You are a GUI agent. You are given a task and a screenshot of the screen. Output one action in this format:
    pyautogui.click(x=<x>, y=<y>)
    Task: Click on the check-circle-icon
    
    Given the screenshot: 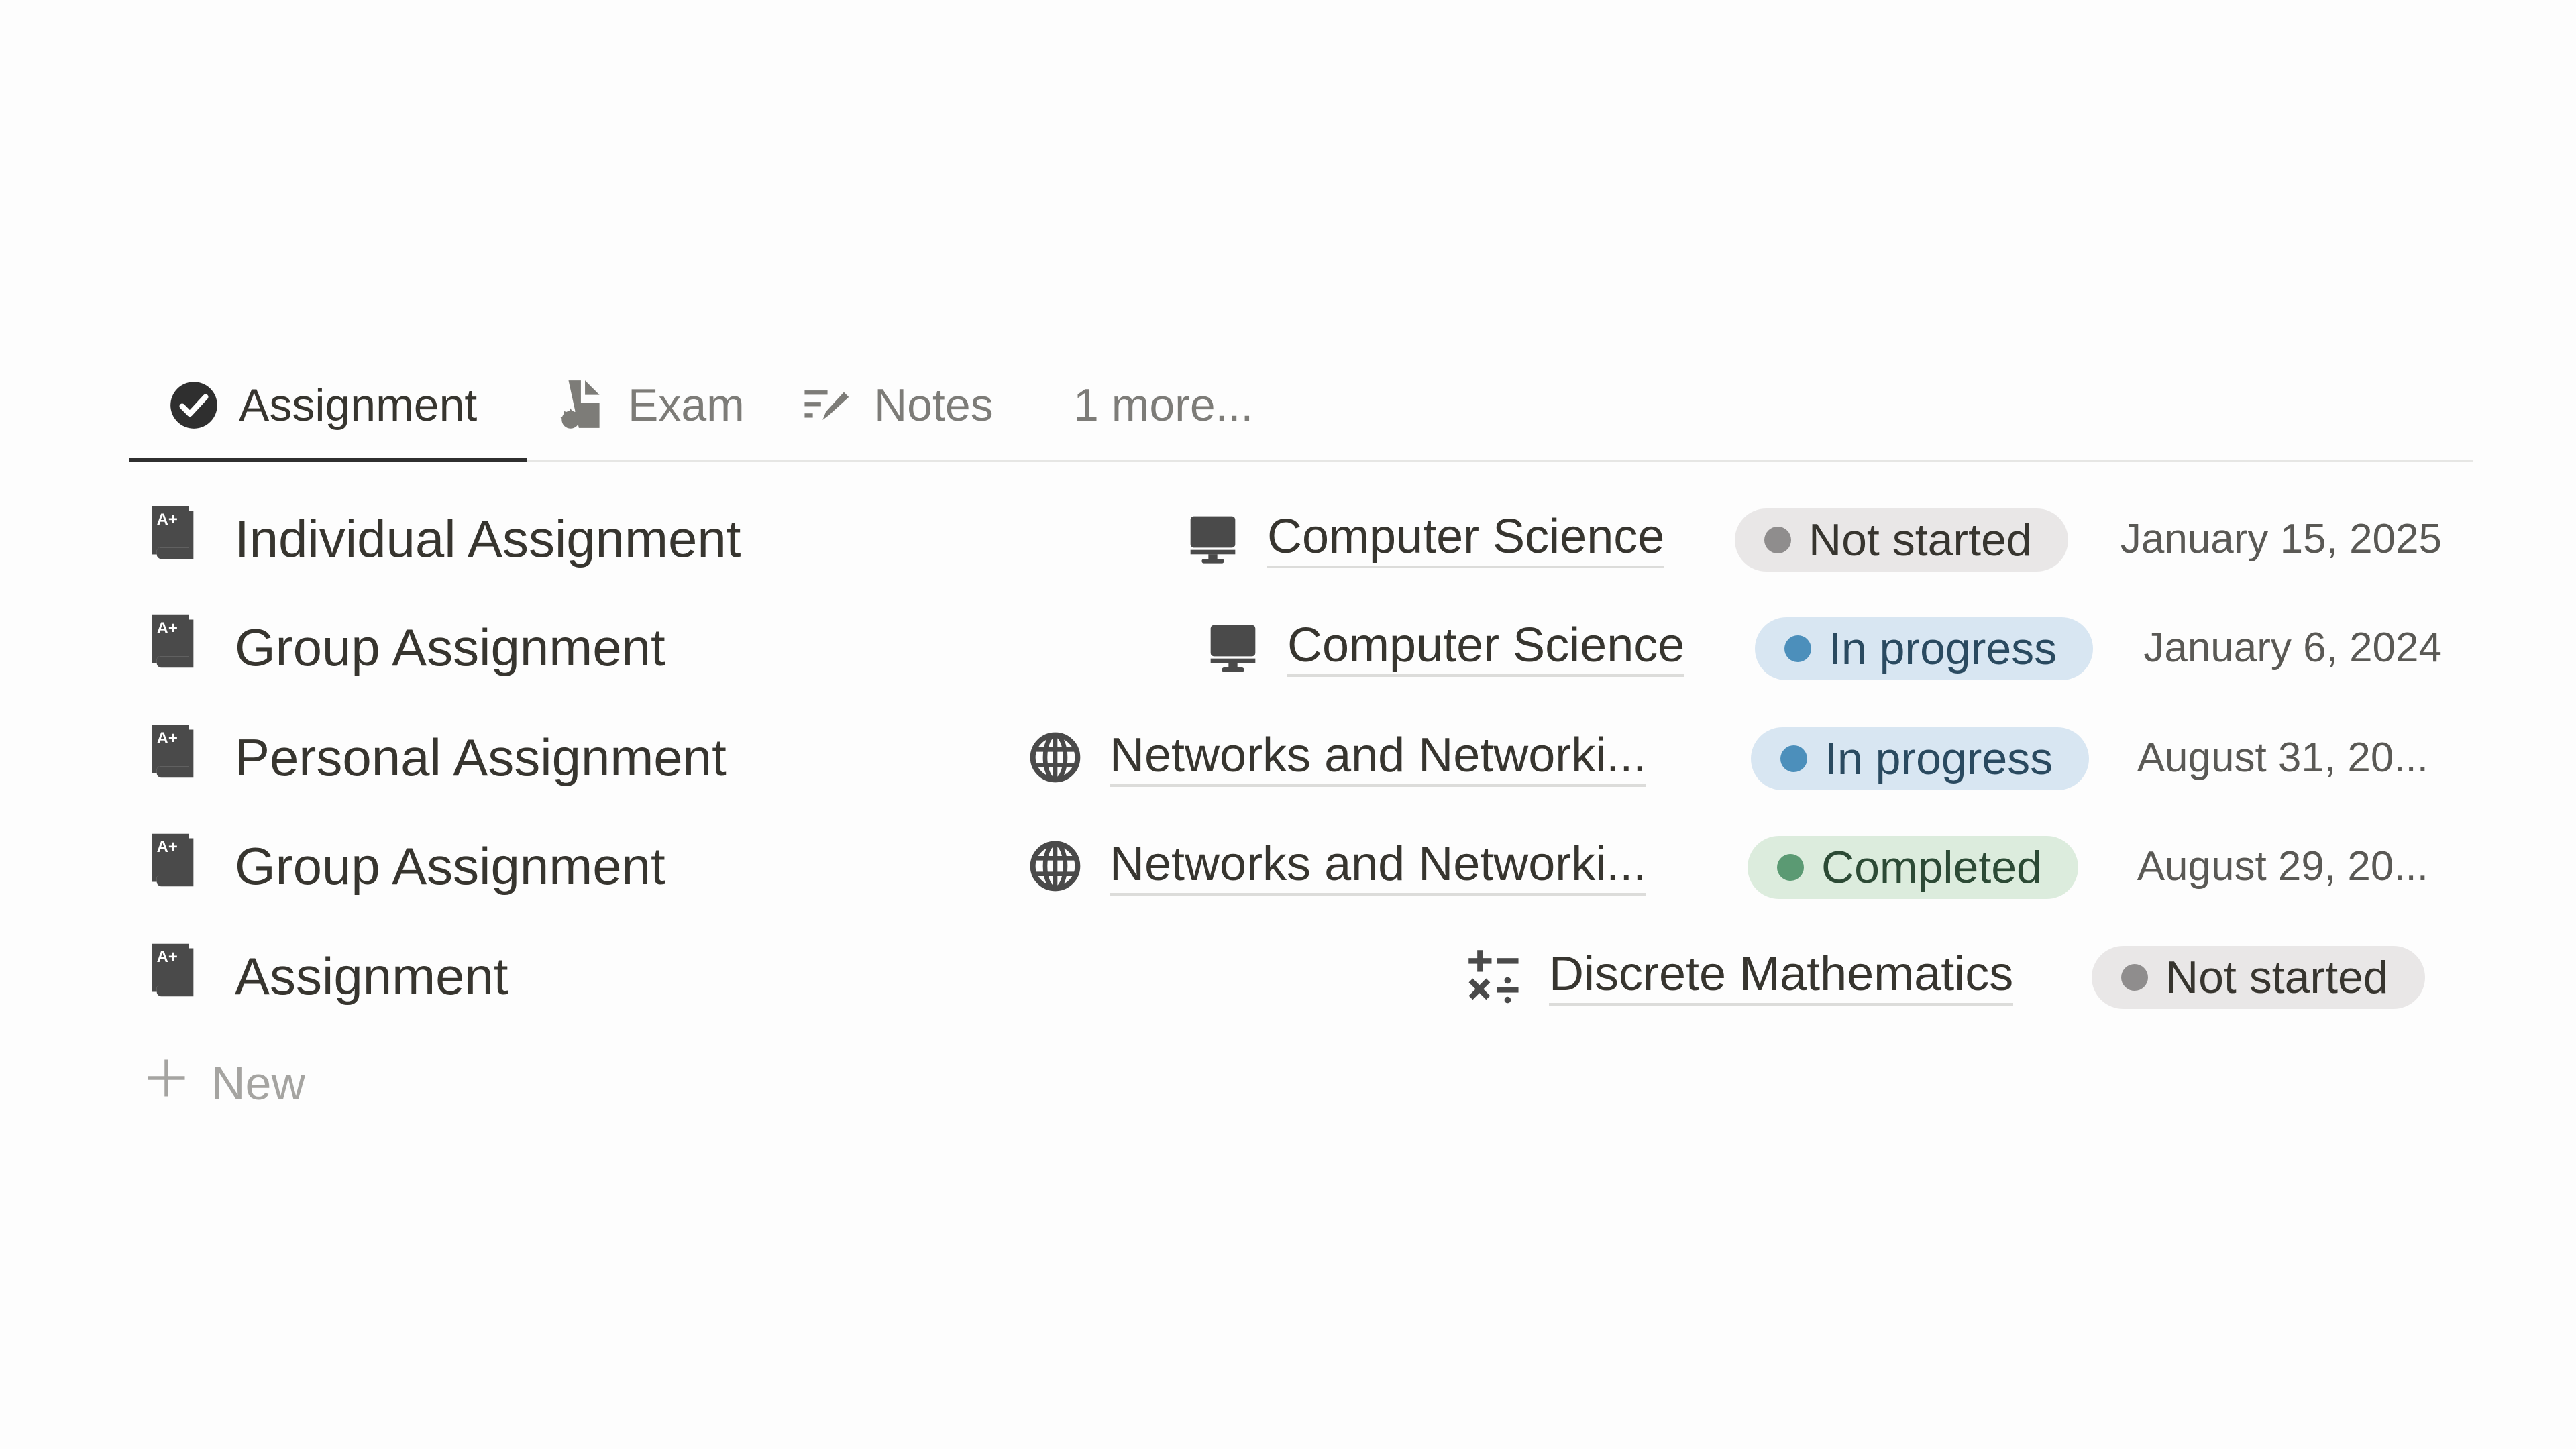 What is the action you would take?
    pyautogui.click(x=194, y=405)
    